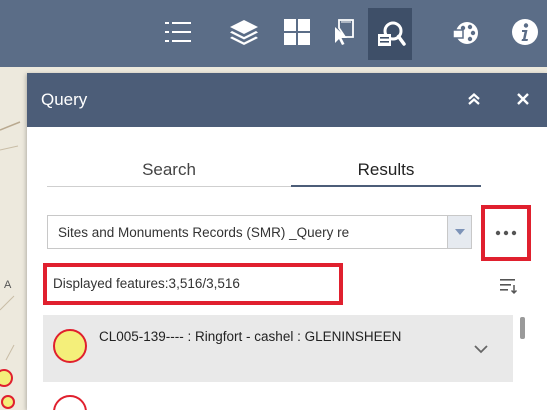 This screenshot has width=547, height=410. I want to click on legend-button, so click(178, 32).